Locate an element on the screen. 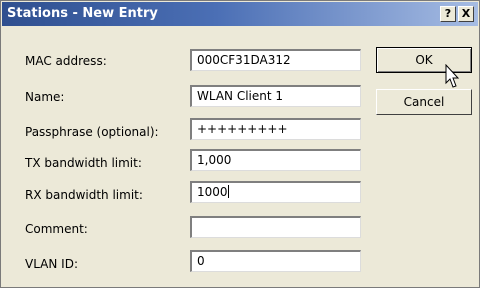  window-title: Stations - New Entry is located at coordinates (82, 13).